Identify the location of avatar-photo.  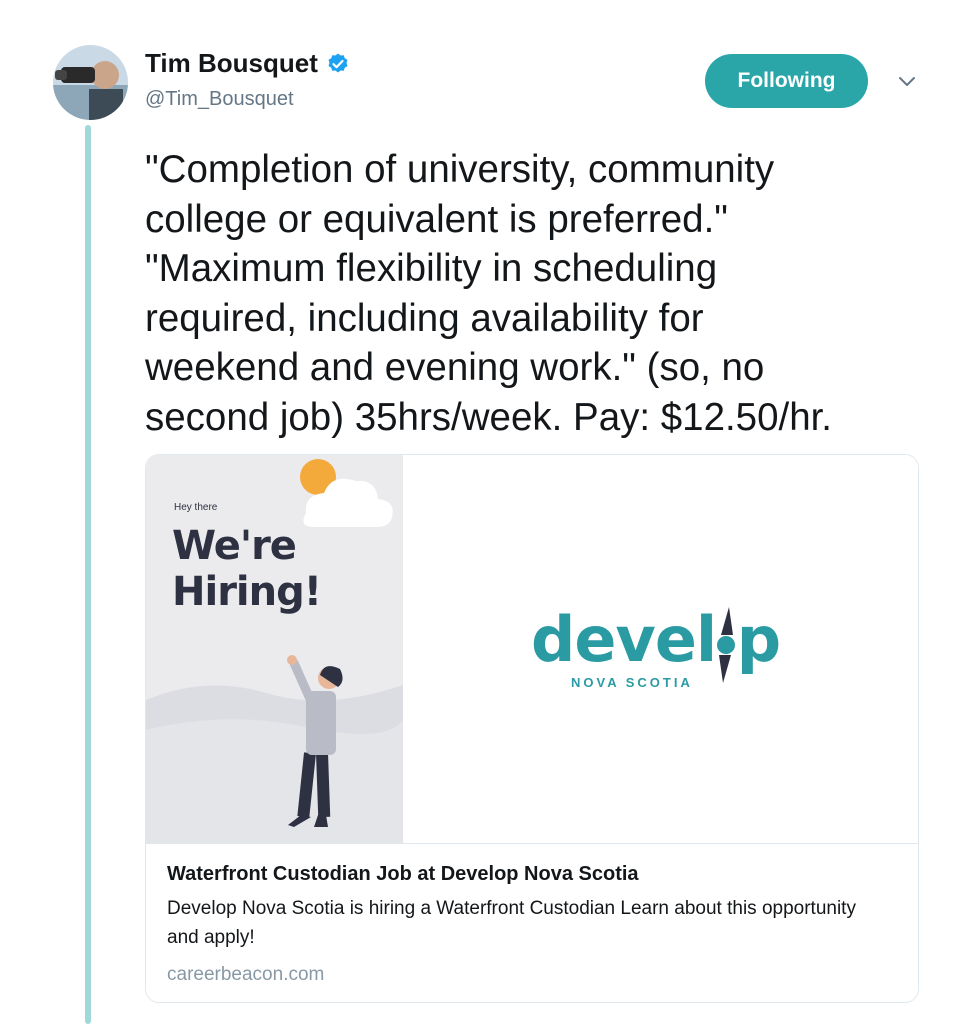
(90, 82).